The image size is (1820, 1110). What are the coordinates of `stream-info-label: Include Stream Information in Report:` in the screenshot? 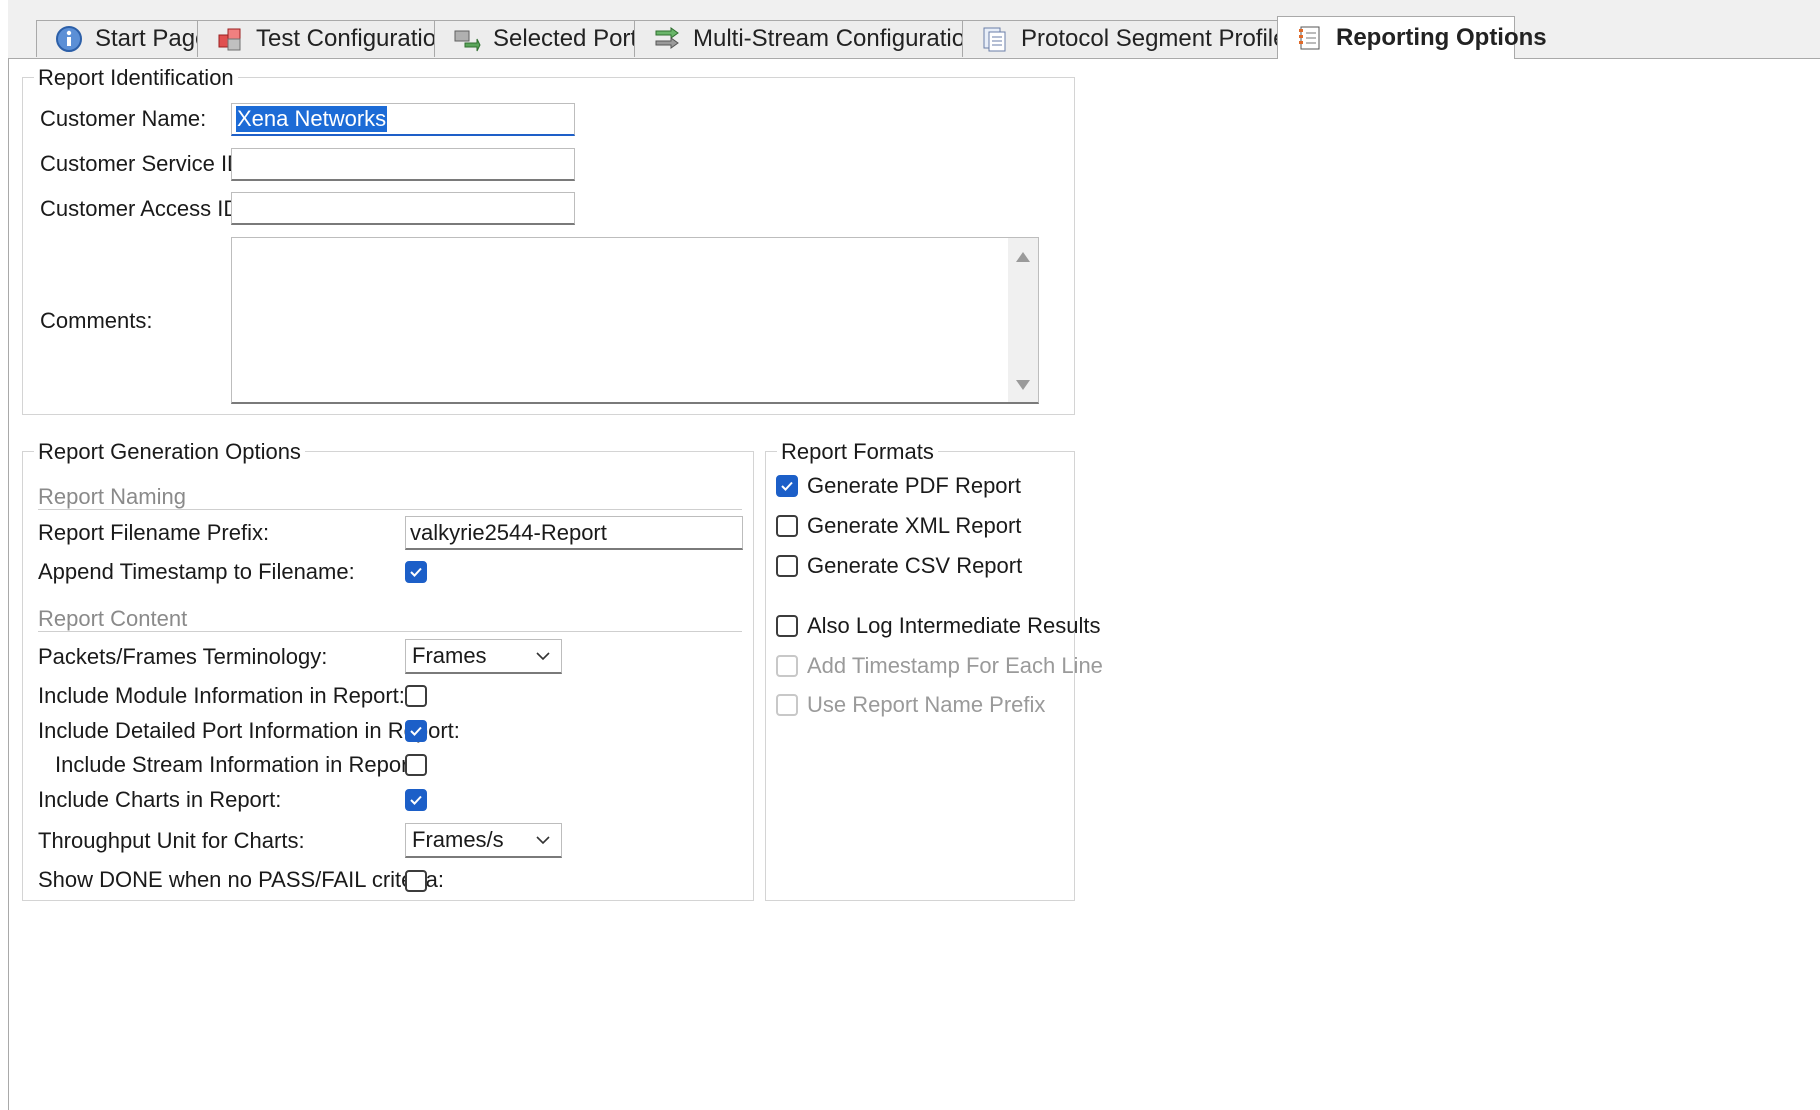 It's located at (238, 764).